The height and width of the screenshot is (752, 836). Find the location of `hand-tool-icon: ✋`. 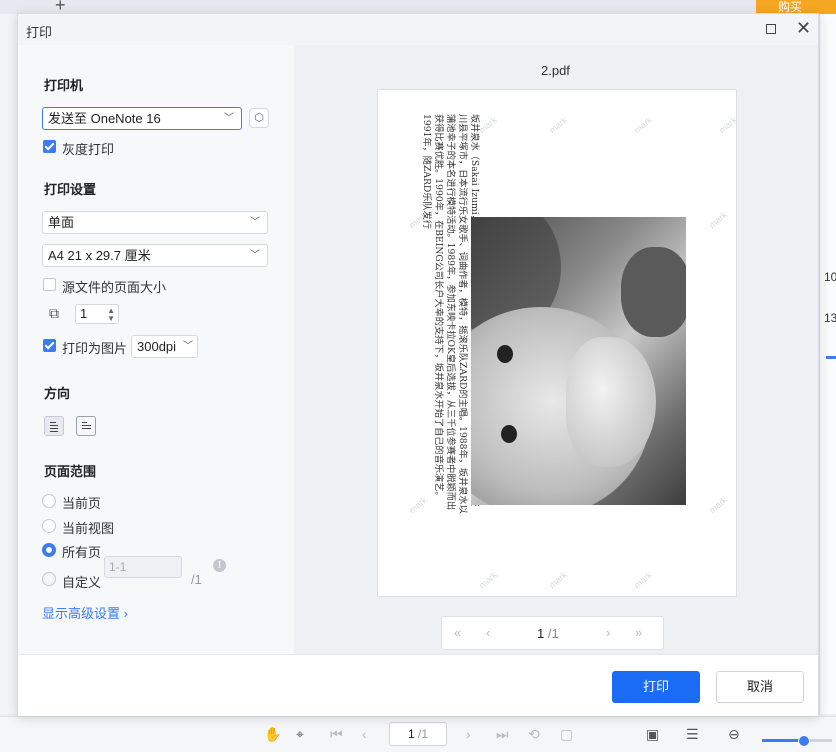

hand-tool-icon: ✋ is located at coordinates (272, 734).